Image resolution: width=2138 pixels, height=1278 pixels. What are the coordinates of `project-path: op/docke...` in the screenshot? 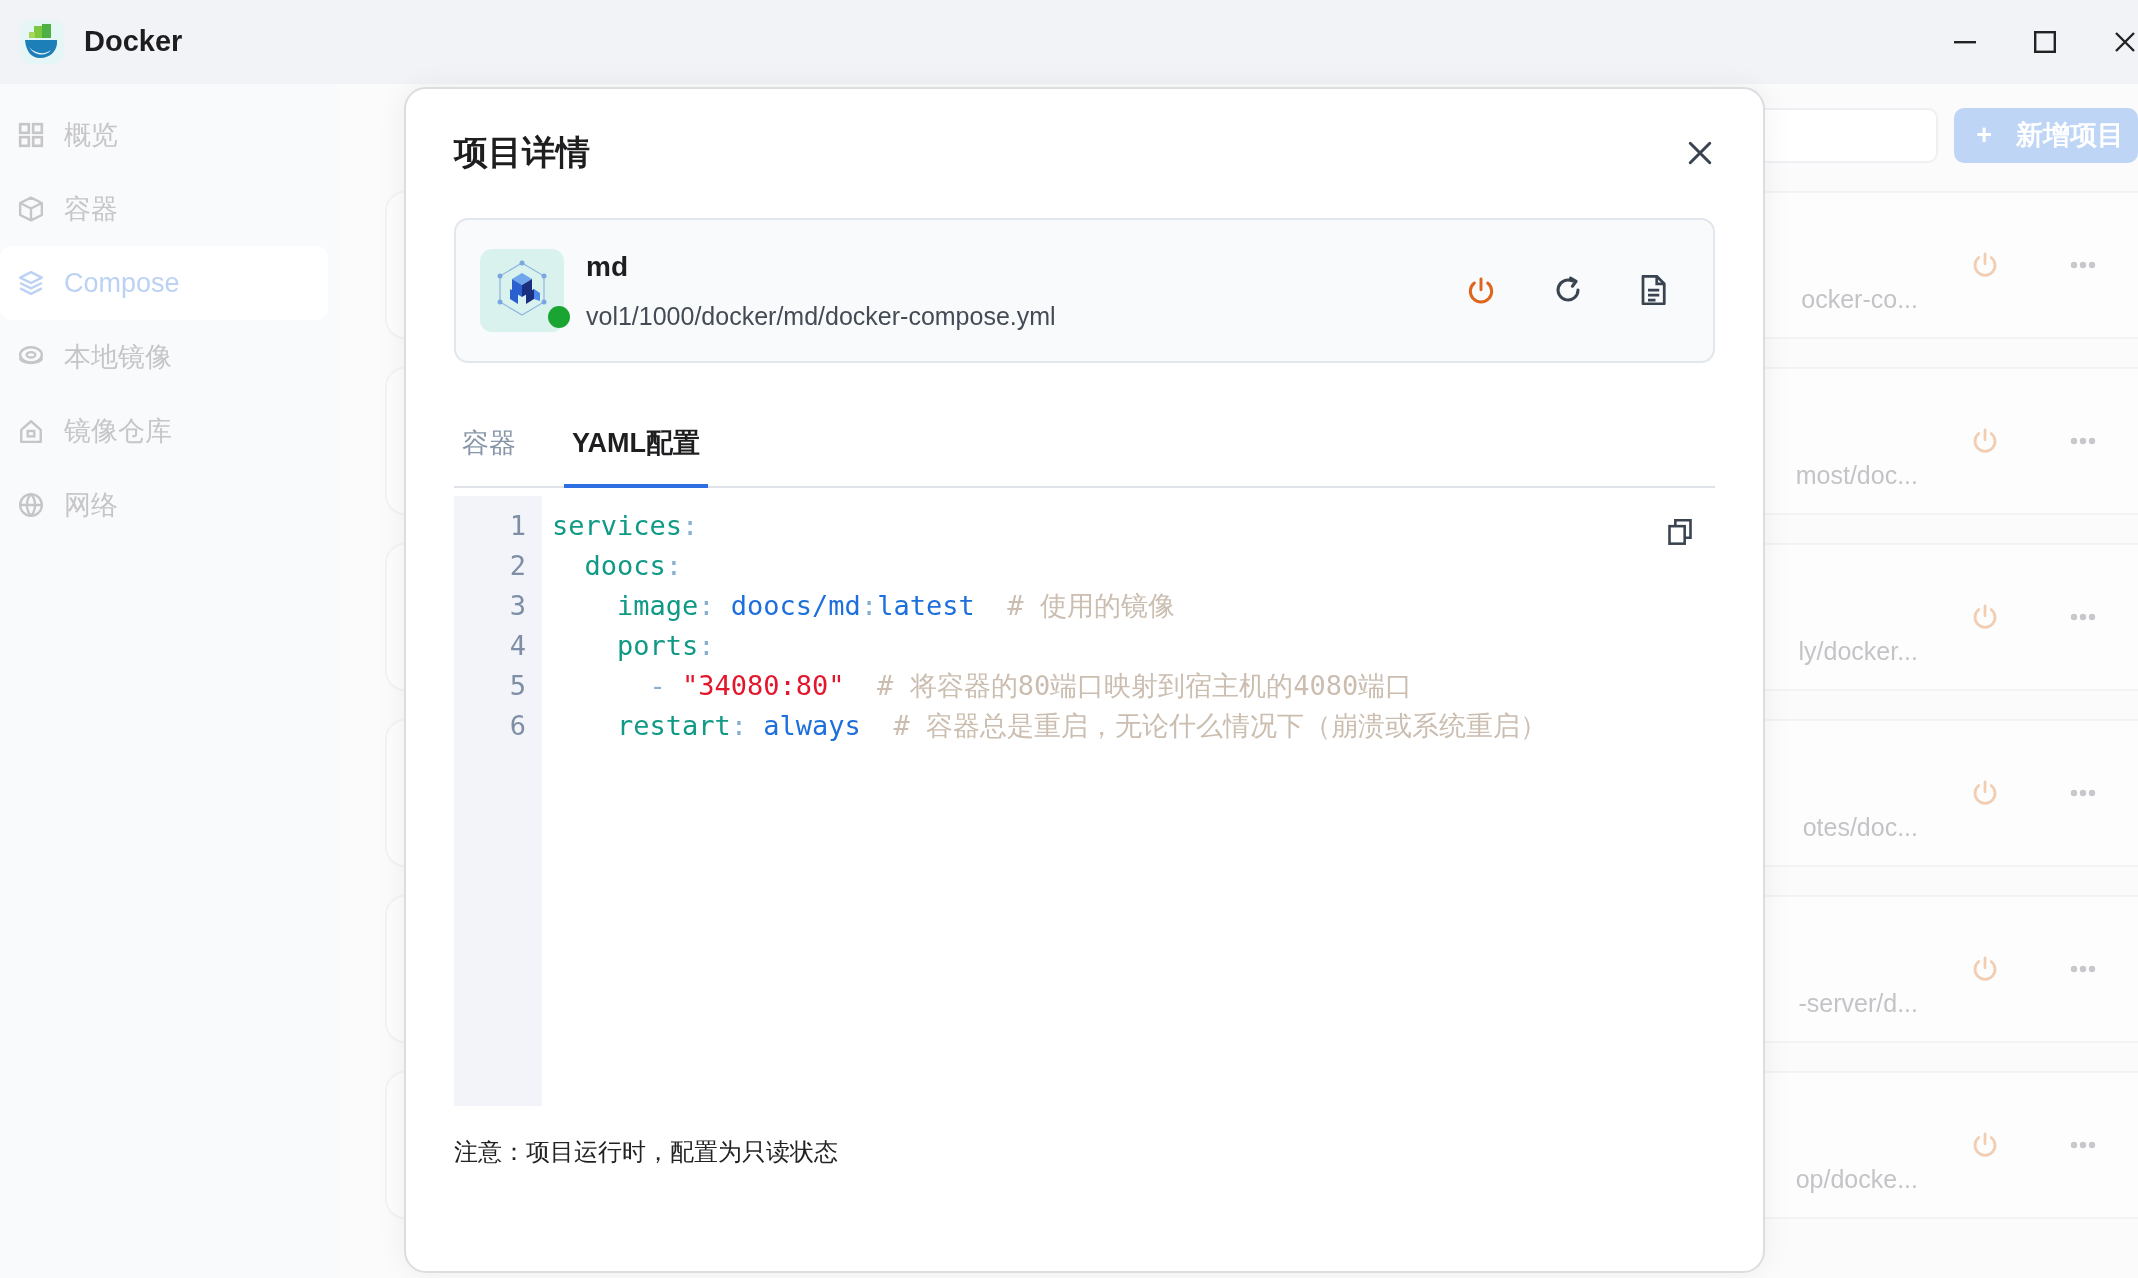 It's located at (1856, 1180).